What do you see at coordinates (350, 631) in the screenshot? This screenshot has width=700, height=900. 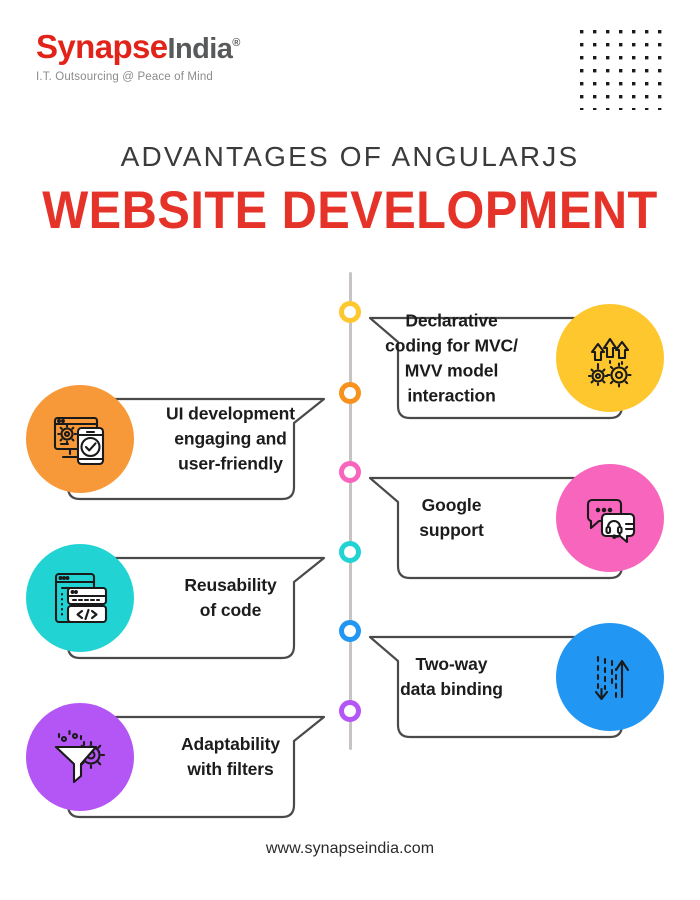 I see `timeline-dot-two-way-data-binding` at bounding box center [350, 631].